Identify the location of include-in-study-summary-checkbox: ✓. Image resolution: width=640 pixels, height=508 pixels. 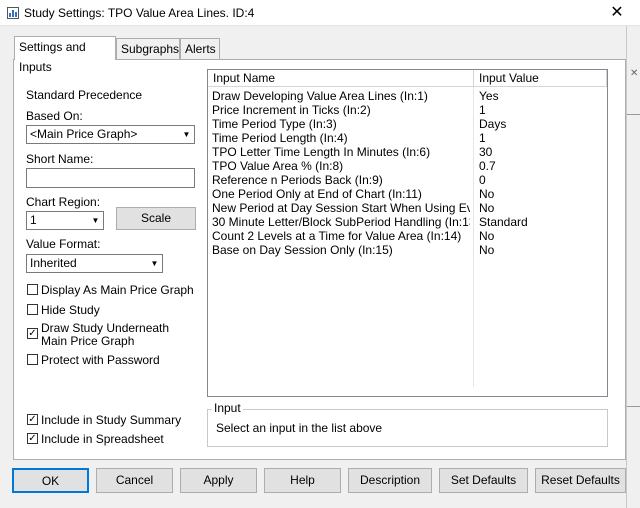
(32, 419).